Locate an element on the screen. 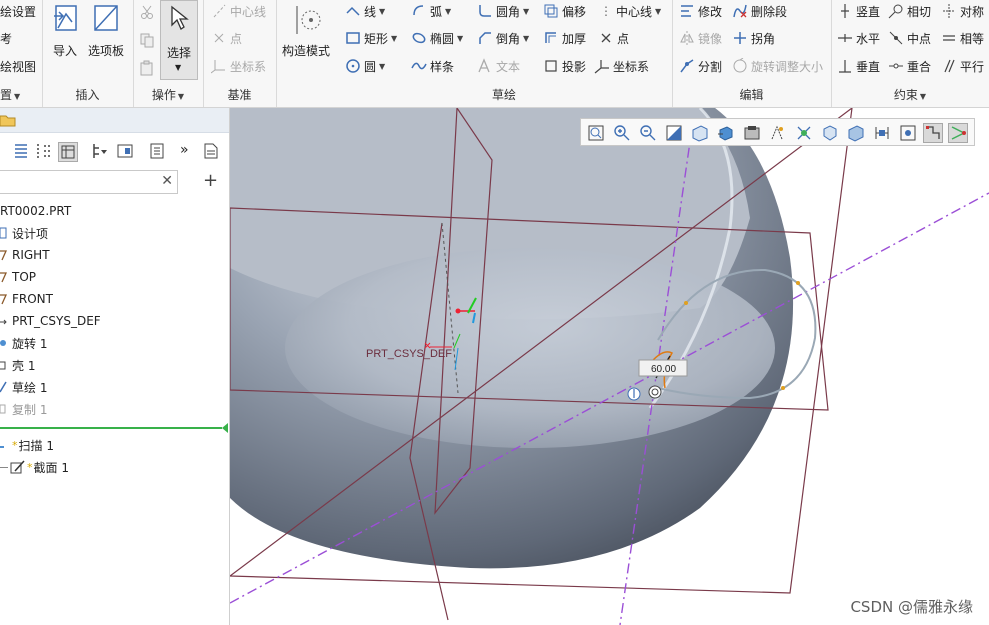  fillet-button: 圆角 ▼ is located at coordinates (503, 11).